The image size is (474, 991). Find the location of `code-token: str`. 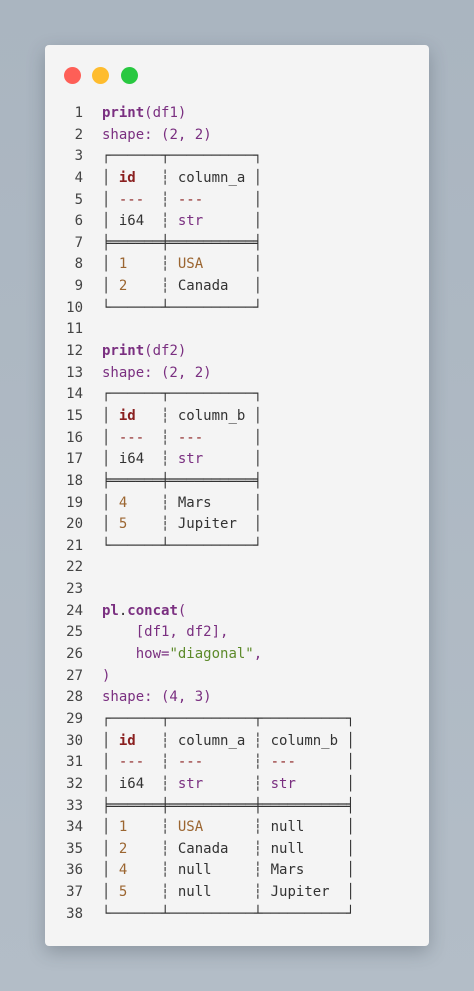

code-token: str is located at coordinates (190, 459).